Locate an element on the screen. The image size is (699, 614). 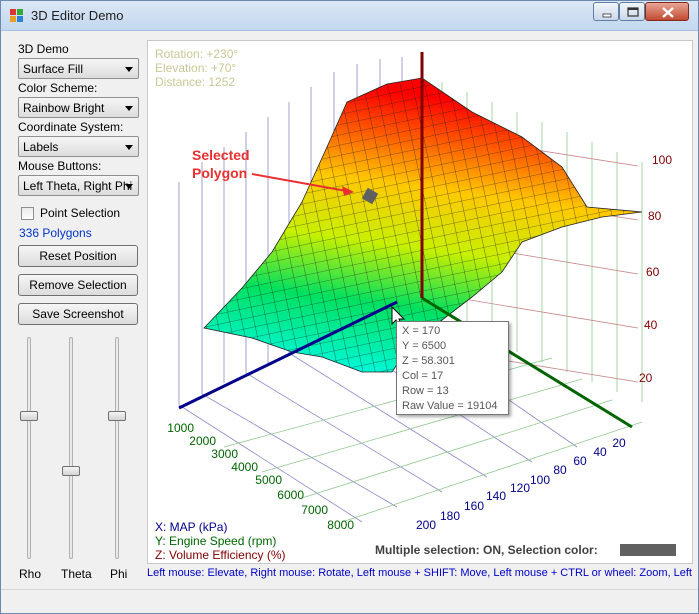
close-icon is located at coordinates (668, 12).